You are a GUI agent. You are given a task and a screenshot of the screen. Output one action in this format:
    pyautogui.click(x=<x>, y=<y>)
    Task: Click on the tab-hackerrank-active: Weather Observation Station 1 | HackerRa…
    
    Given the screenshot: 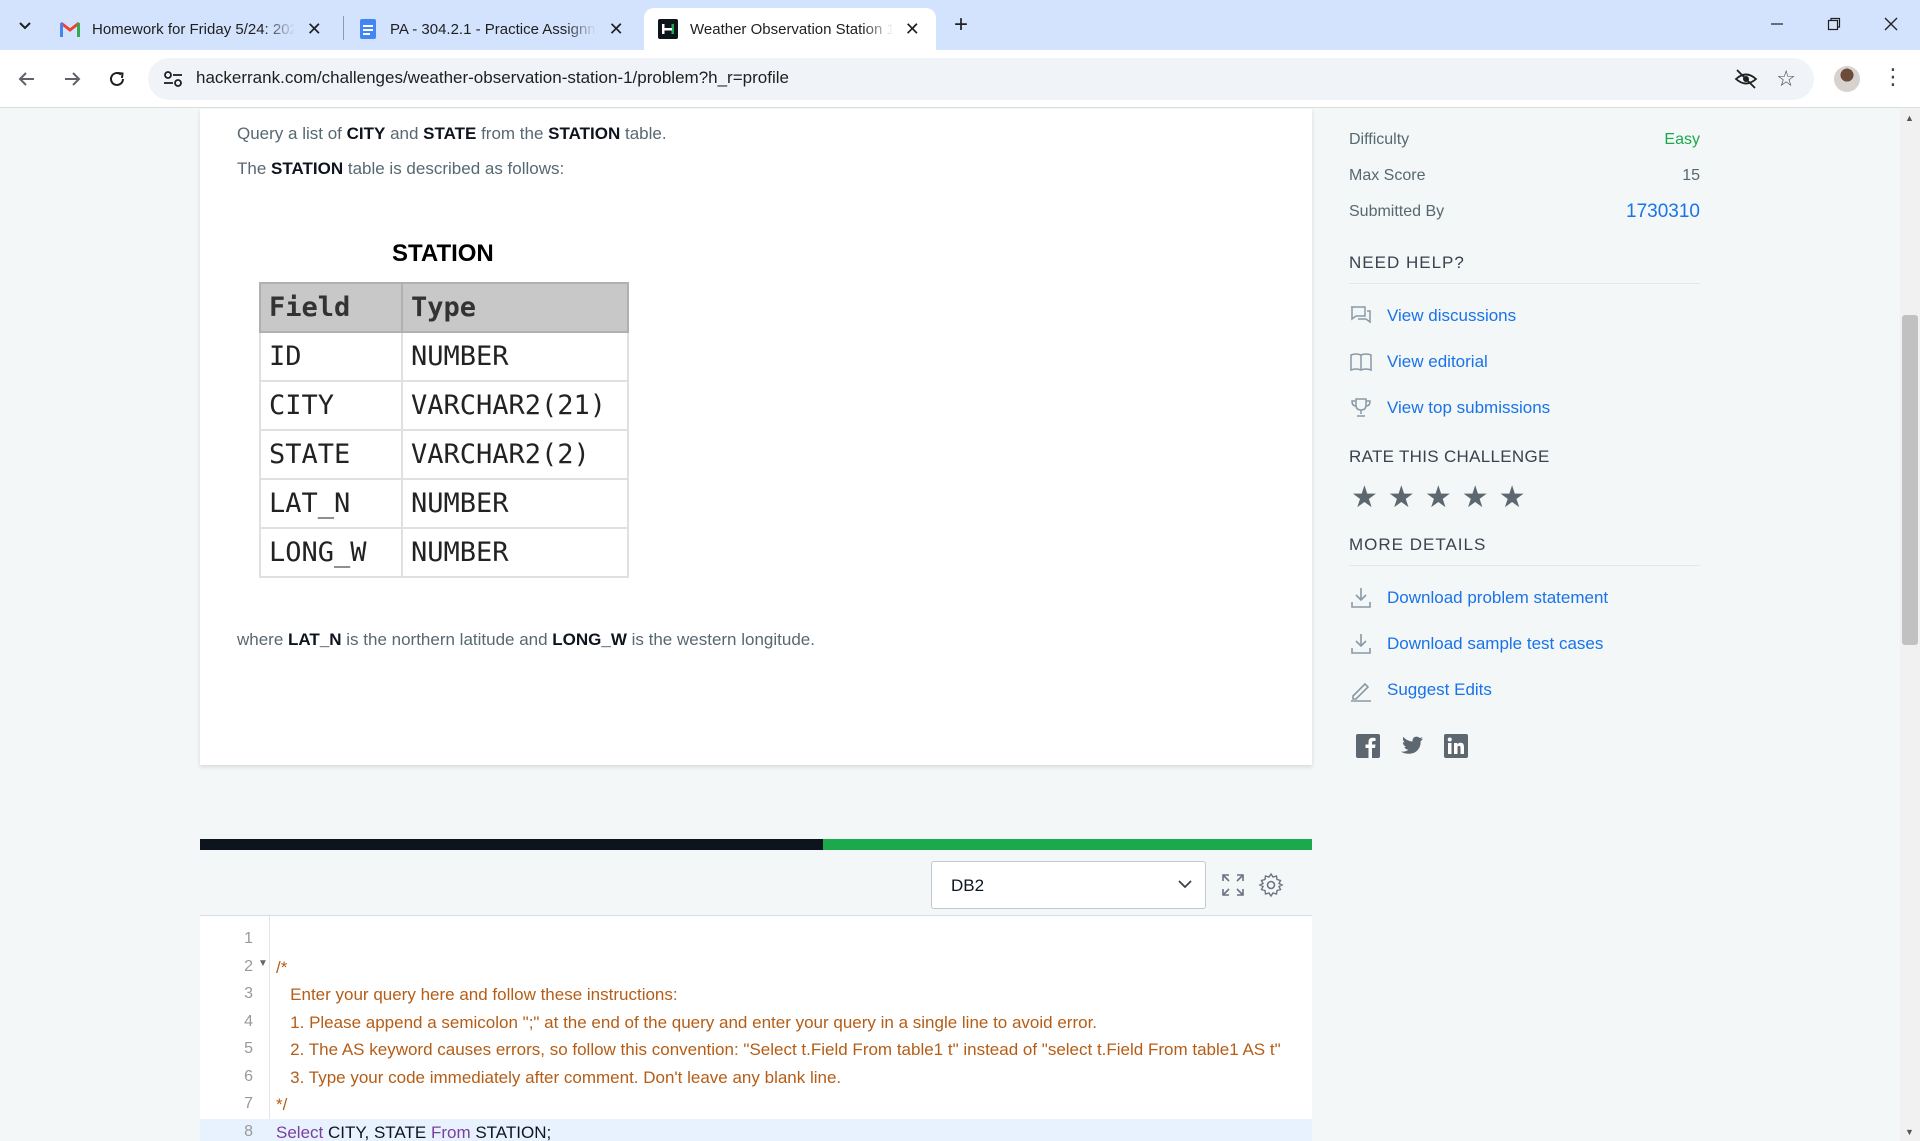 What is the action you would take?
    pyautogui.click(x=790, y=29)
    